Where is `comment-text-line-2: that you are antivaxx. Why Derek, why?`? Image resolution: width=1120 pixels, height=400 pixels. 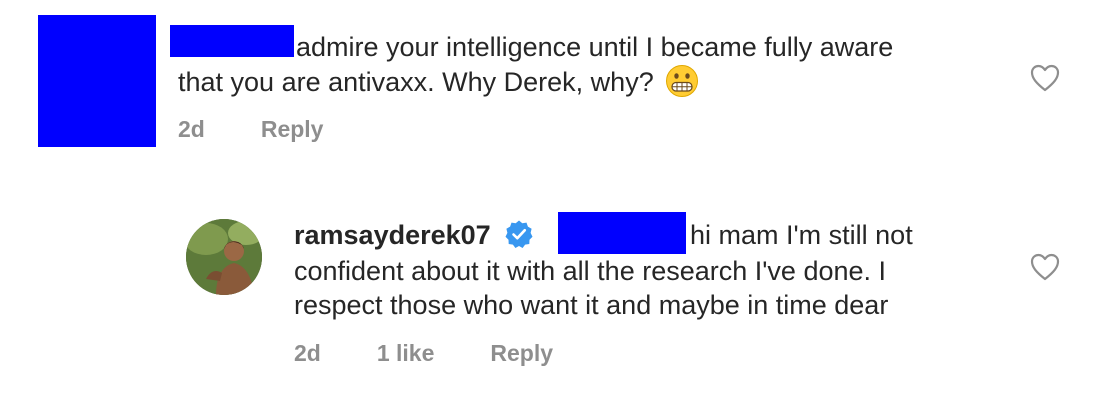 comment-text-line-2: that you are antivaxx. Why Derek, why? is located at coordinates (438, 81).